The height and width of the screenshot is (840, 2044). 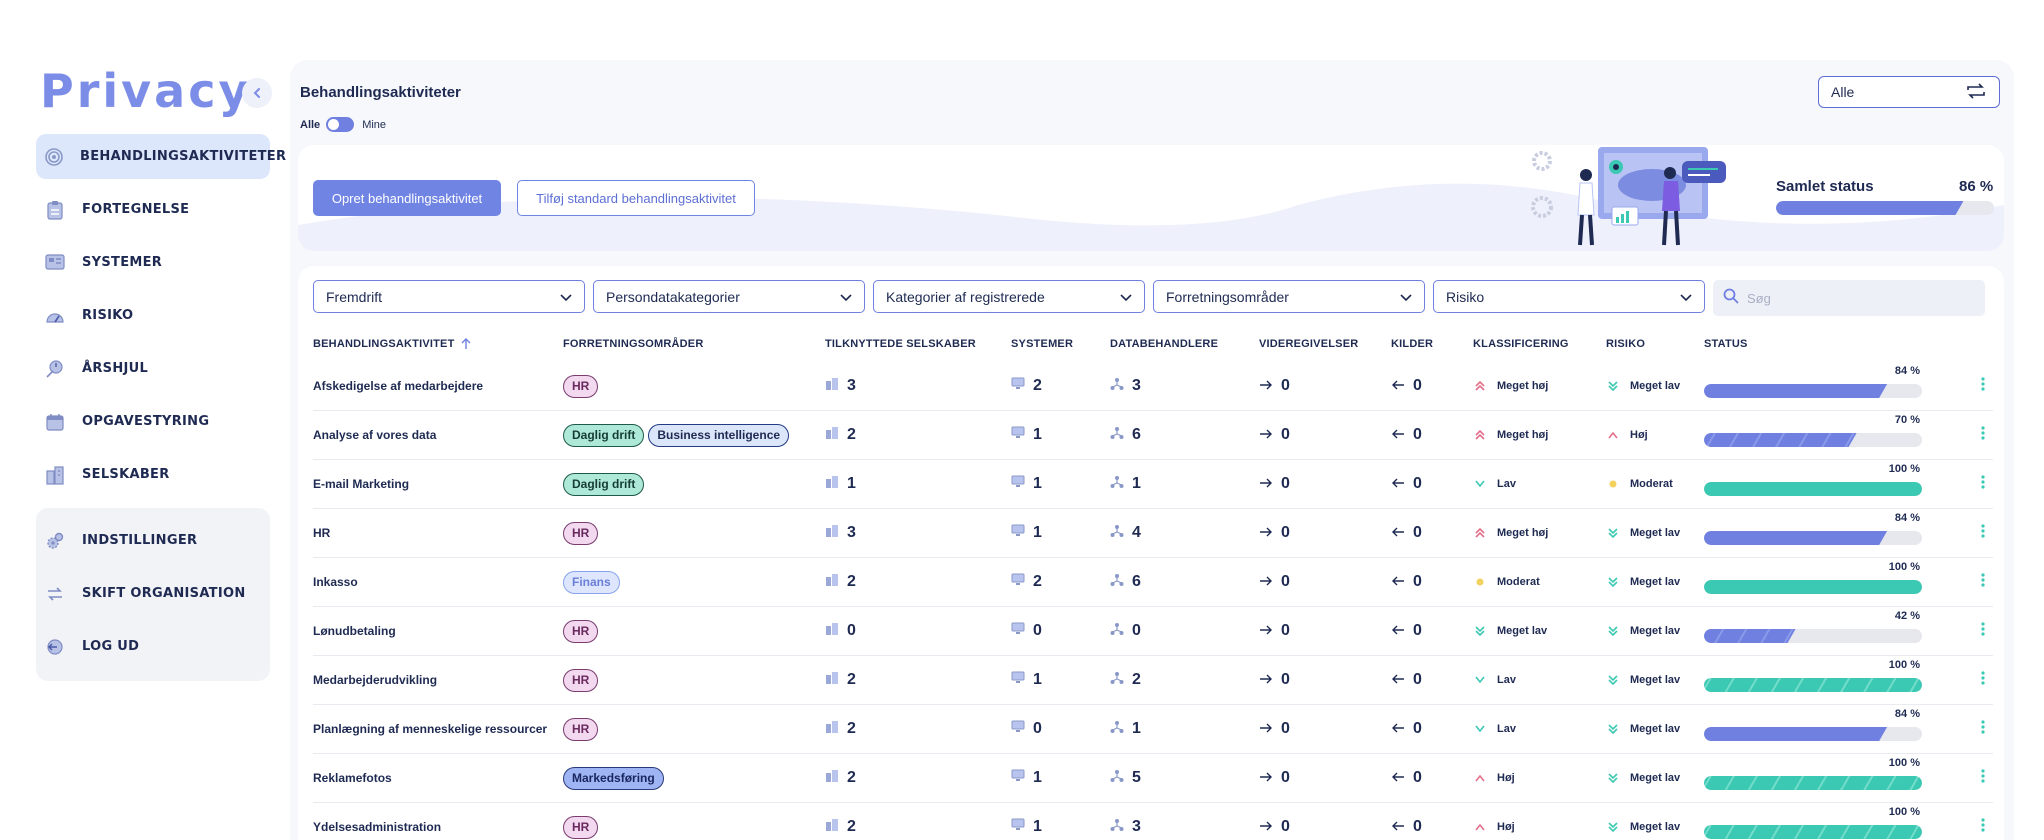 I want to click on filter-persondatakategorier: Persondatakategorier, so click(x=729, y=296).